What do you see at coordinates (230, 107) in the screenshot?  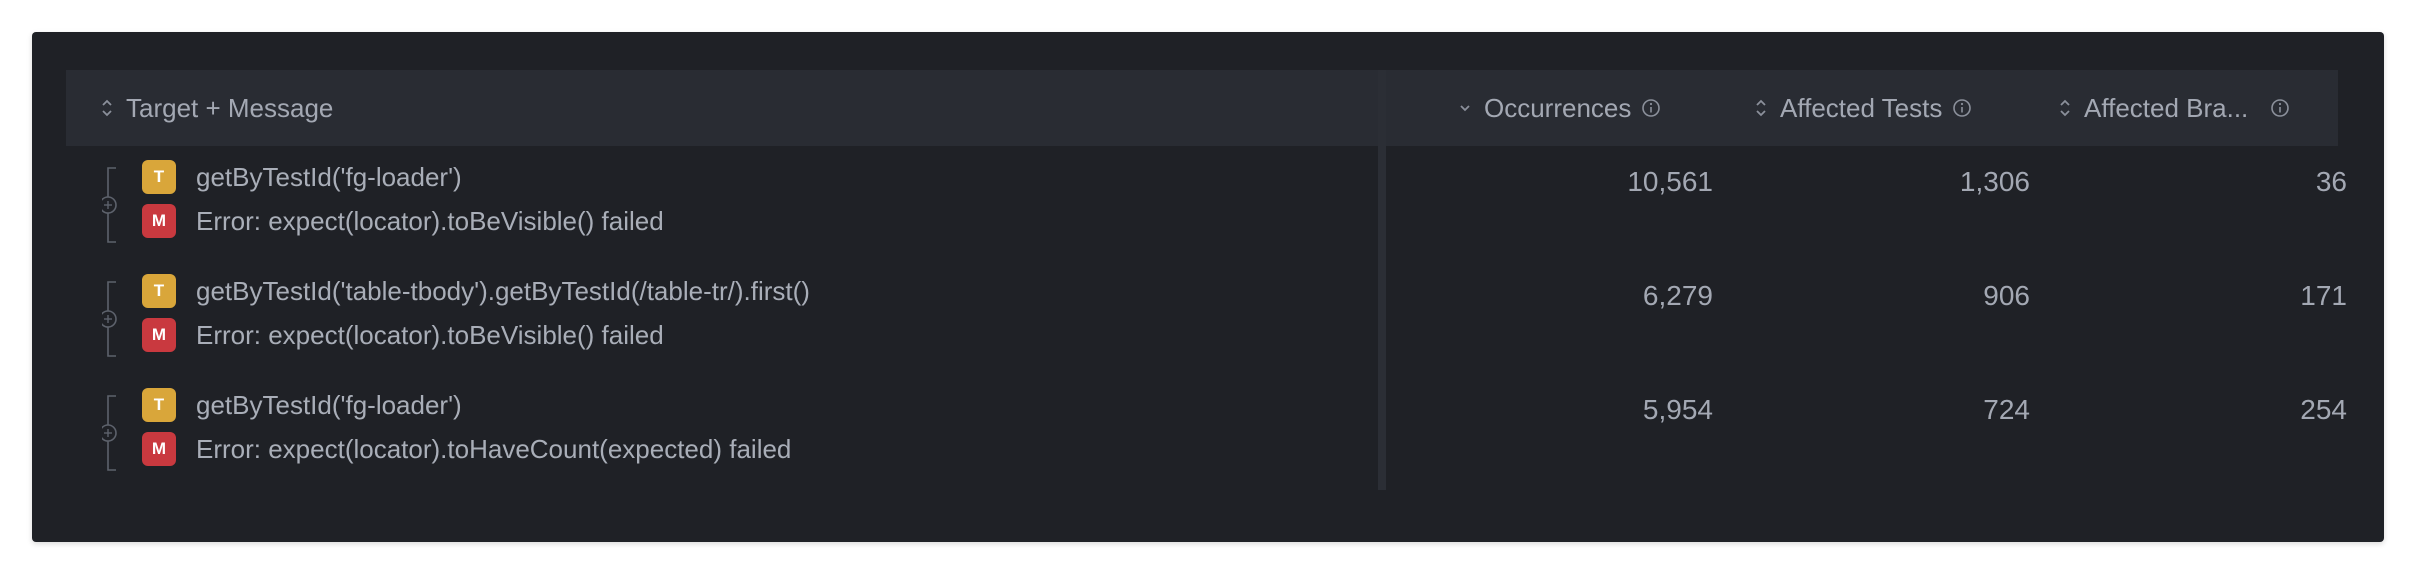 I see `column-header-label: Target + Message` at bounding box center [230, 107].